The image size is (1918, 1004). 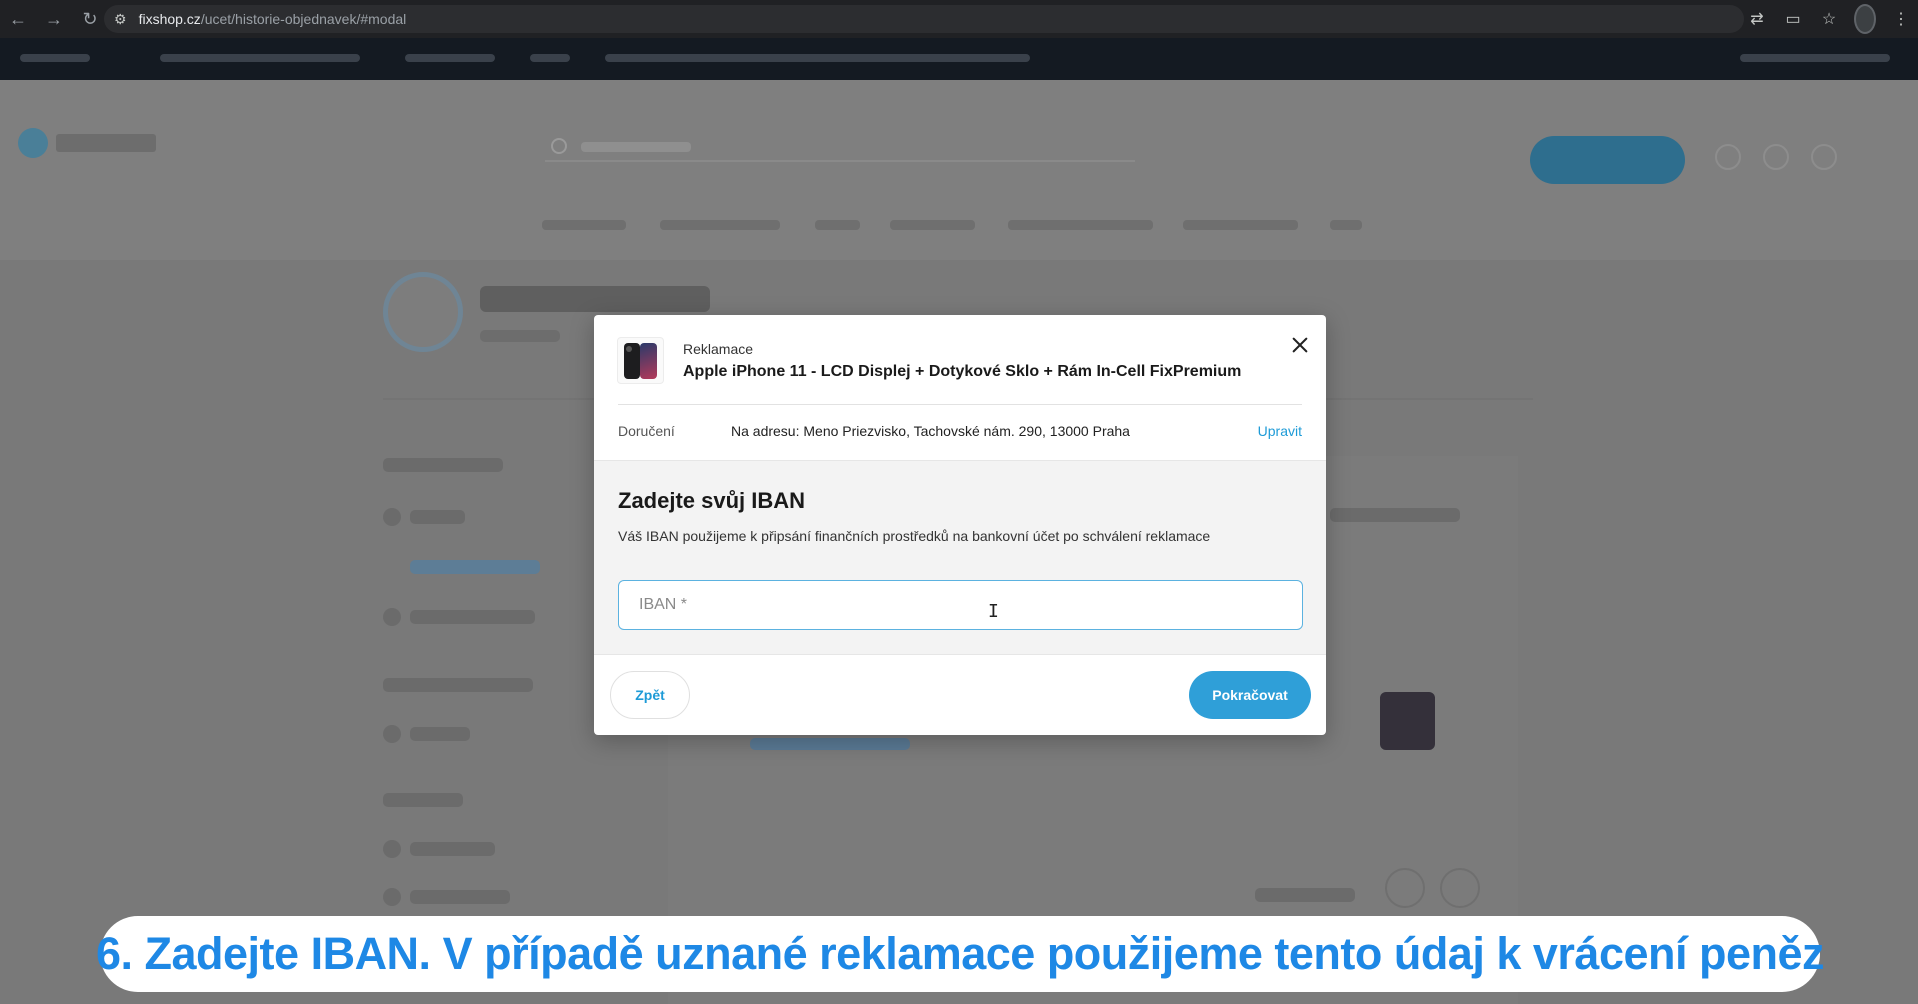 What do you see at coordinates (33, 143) in the screenshot?
I see `logo-mark` at bounding box center [33, 143].